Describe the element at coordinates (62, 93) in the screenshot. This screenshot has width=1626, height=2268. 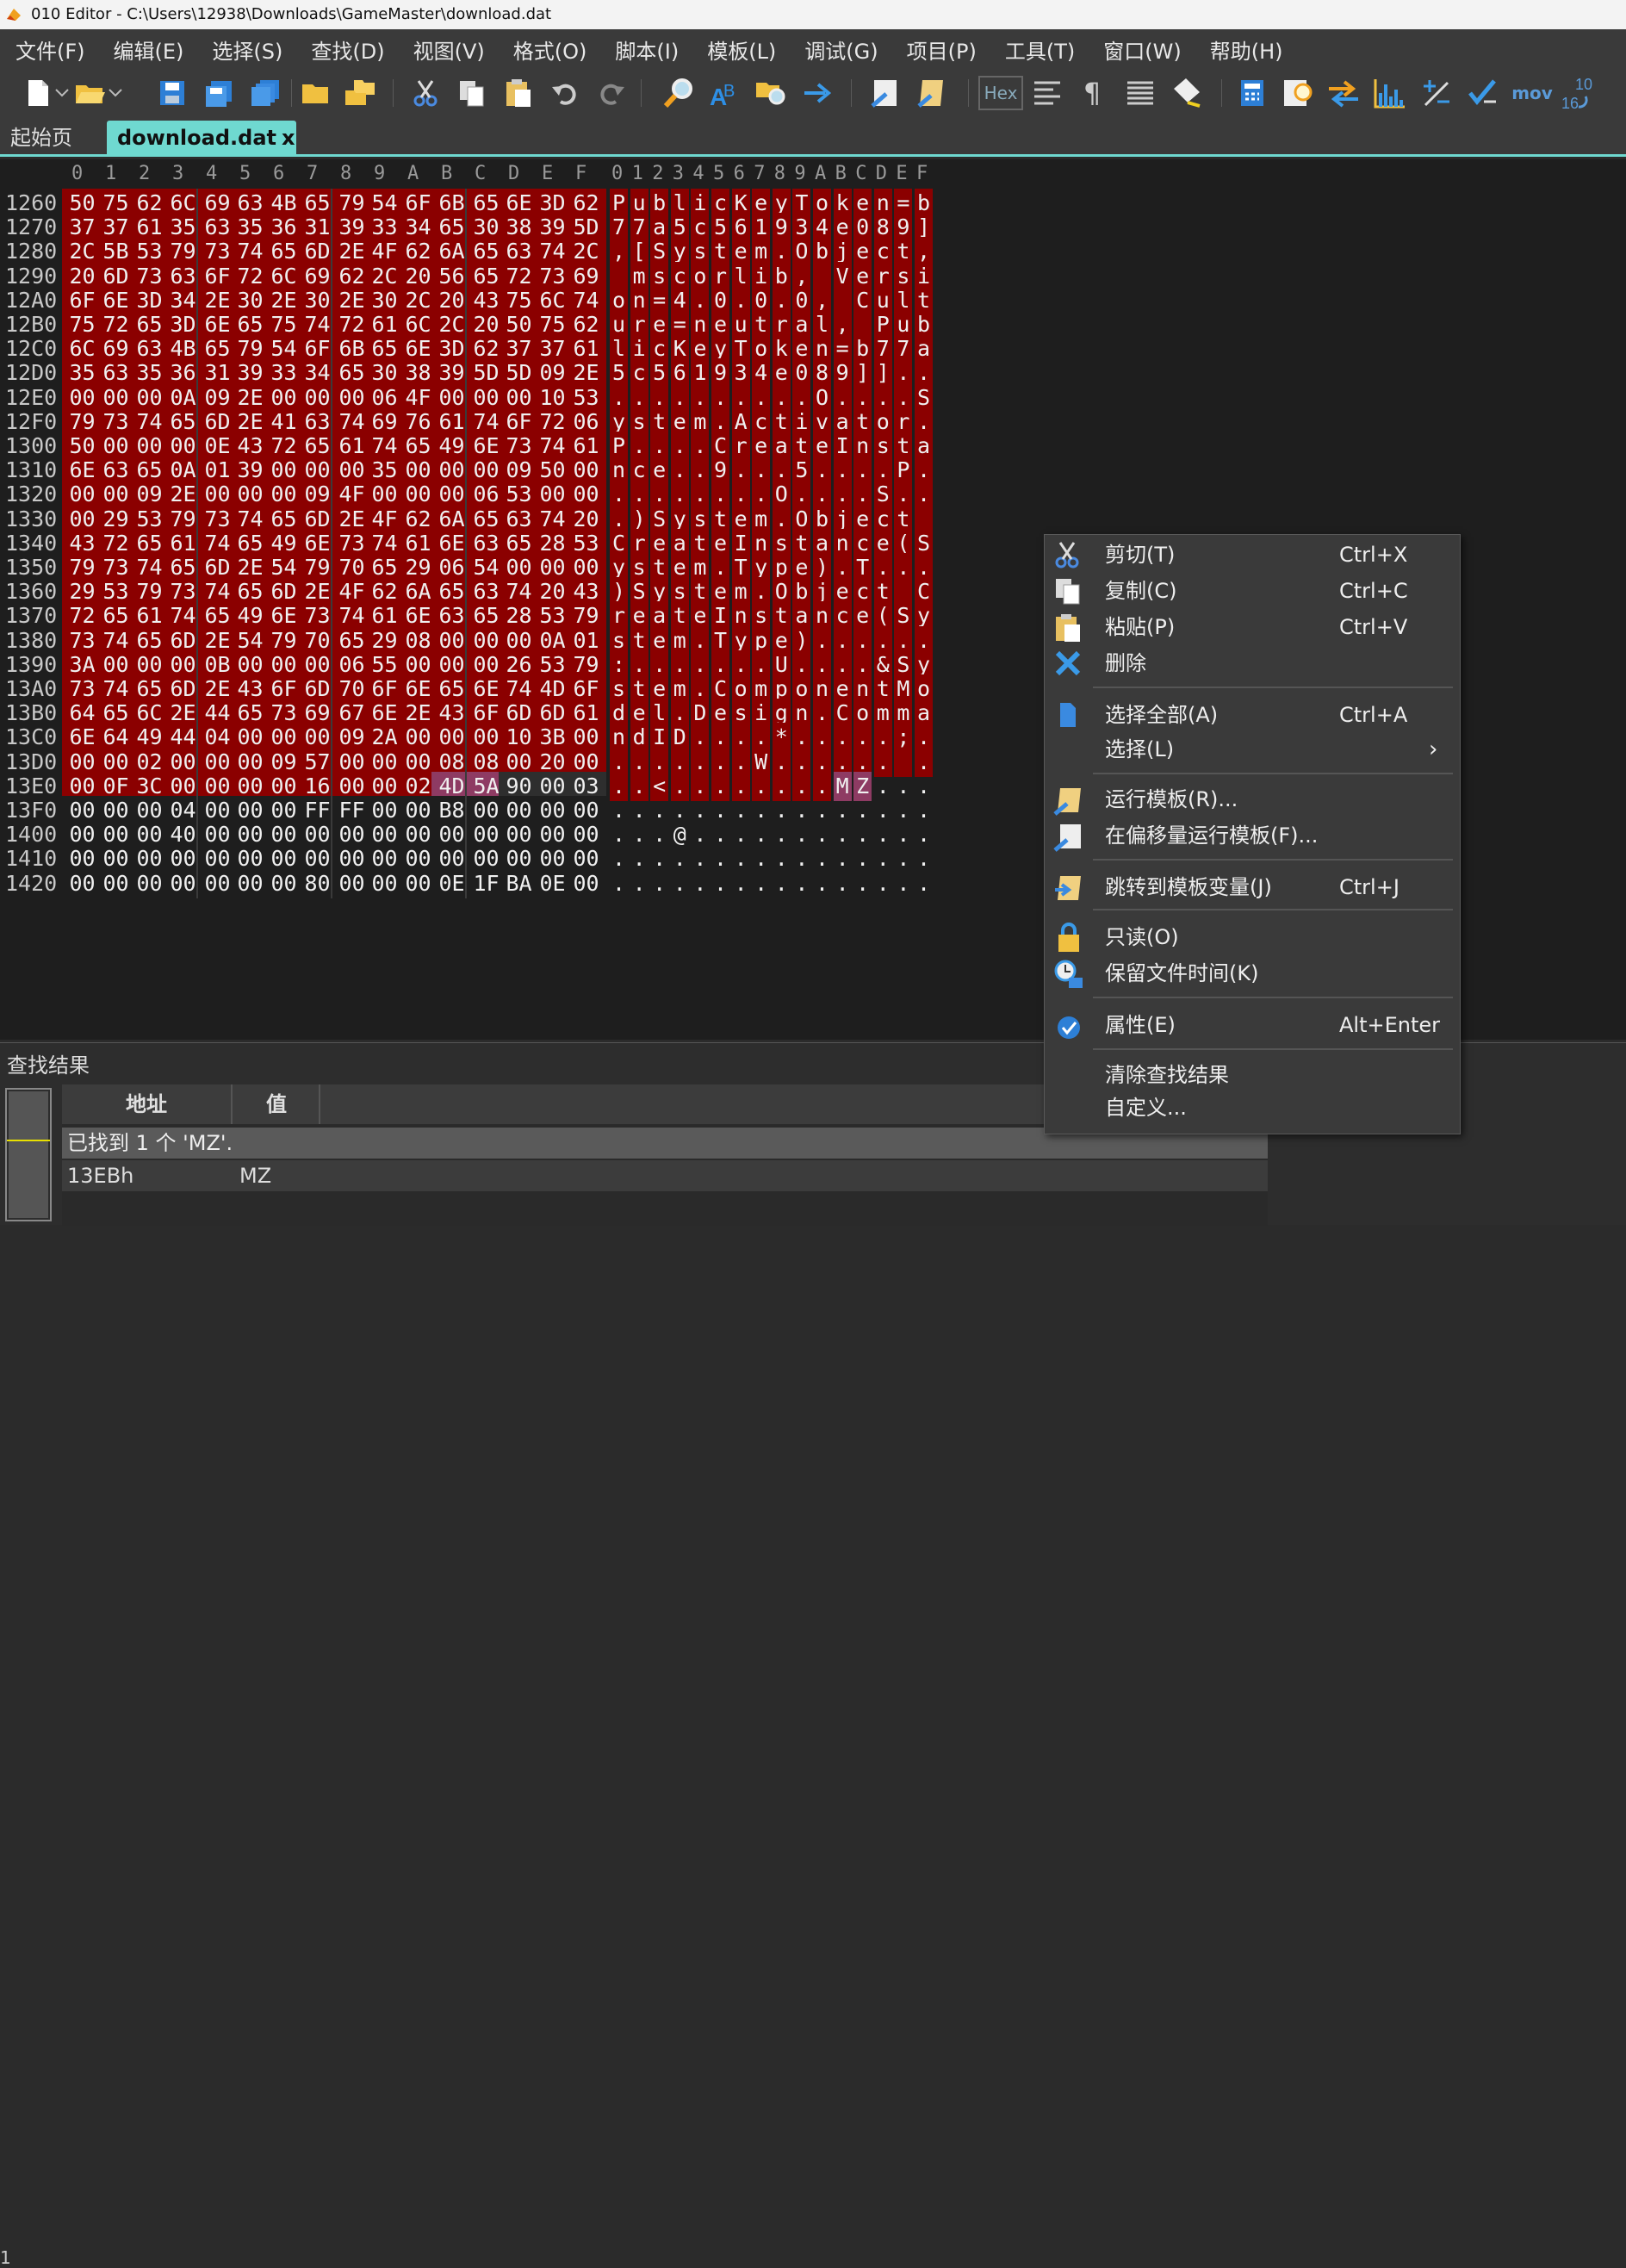
I see `new-dropdown-icon` at that location.